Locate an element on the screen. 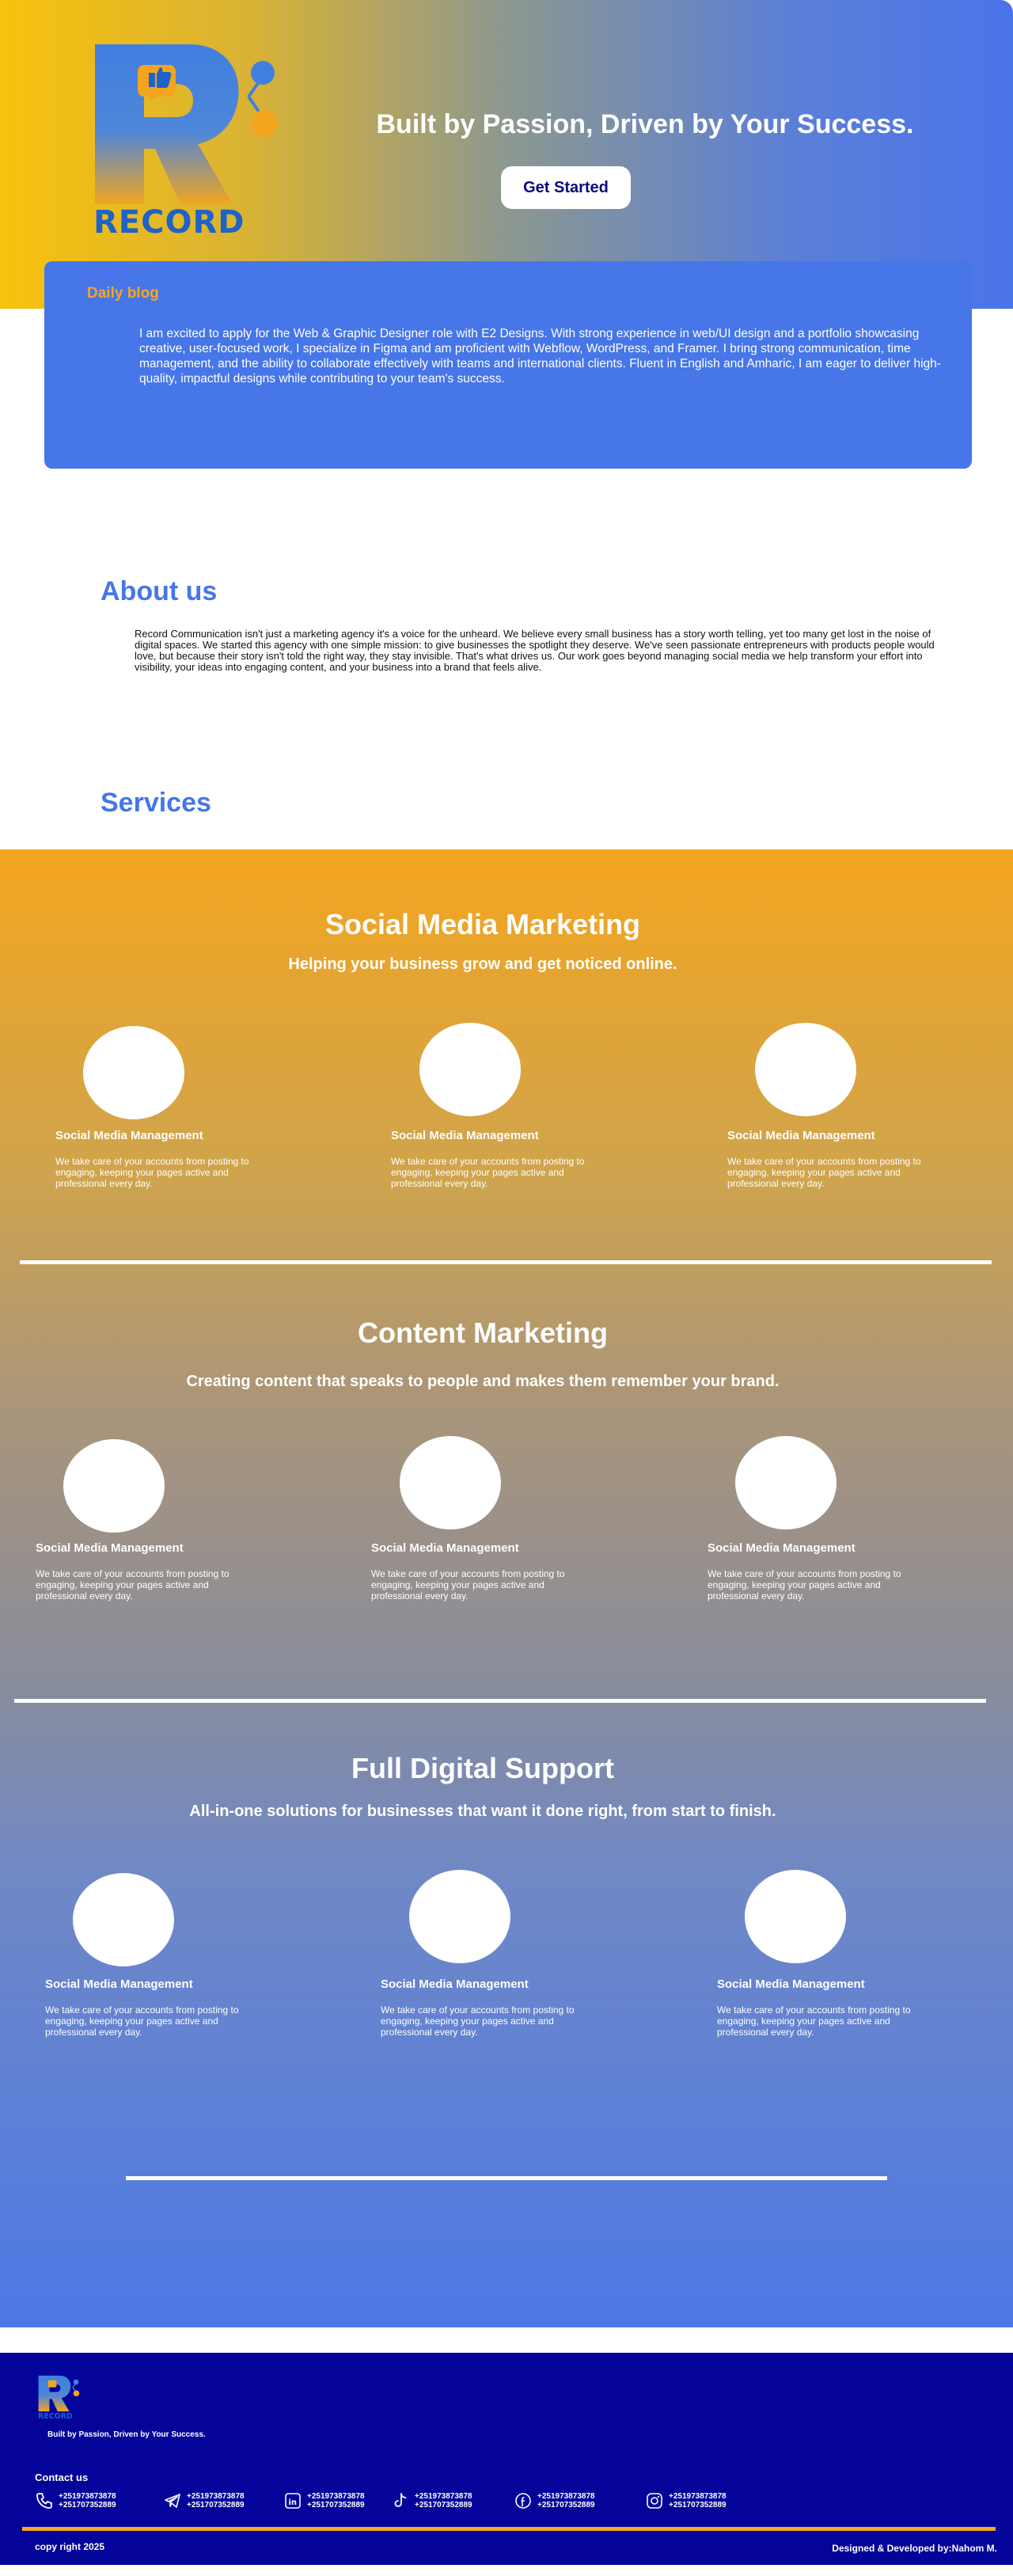 This screenshot has width=1013, height=2576. contact-telegram: +251973873878 +251707352889 is located at coordinates (204, 2501).